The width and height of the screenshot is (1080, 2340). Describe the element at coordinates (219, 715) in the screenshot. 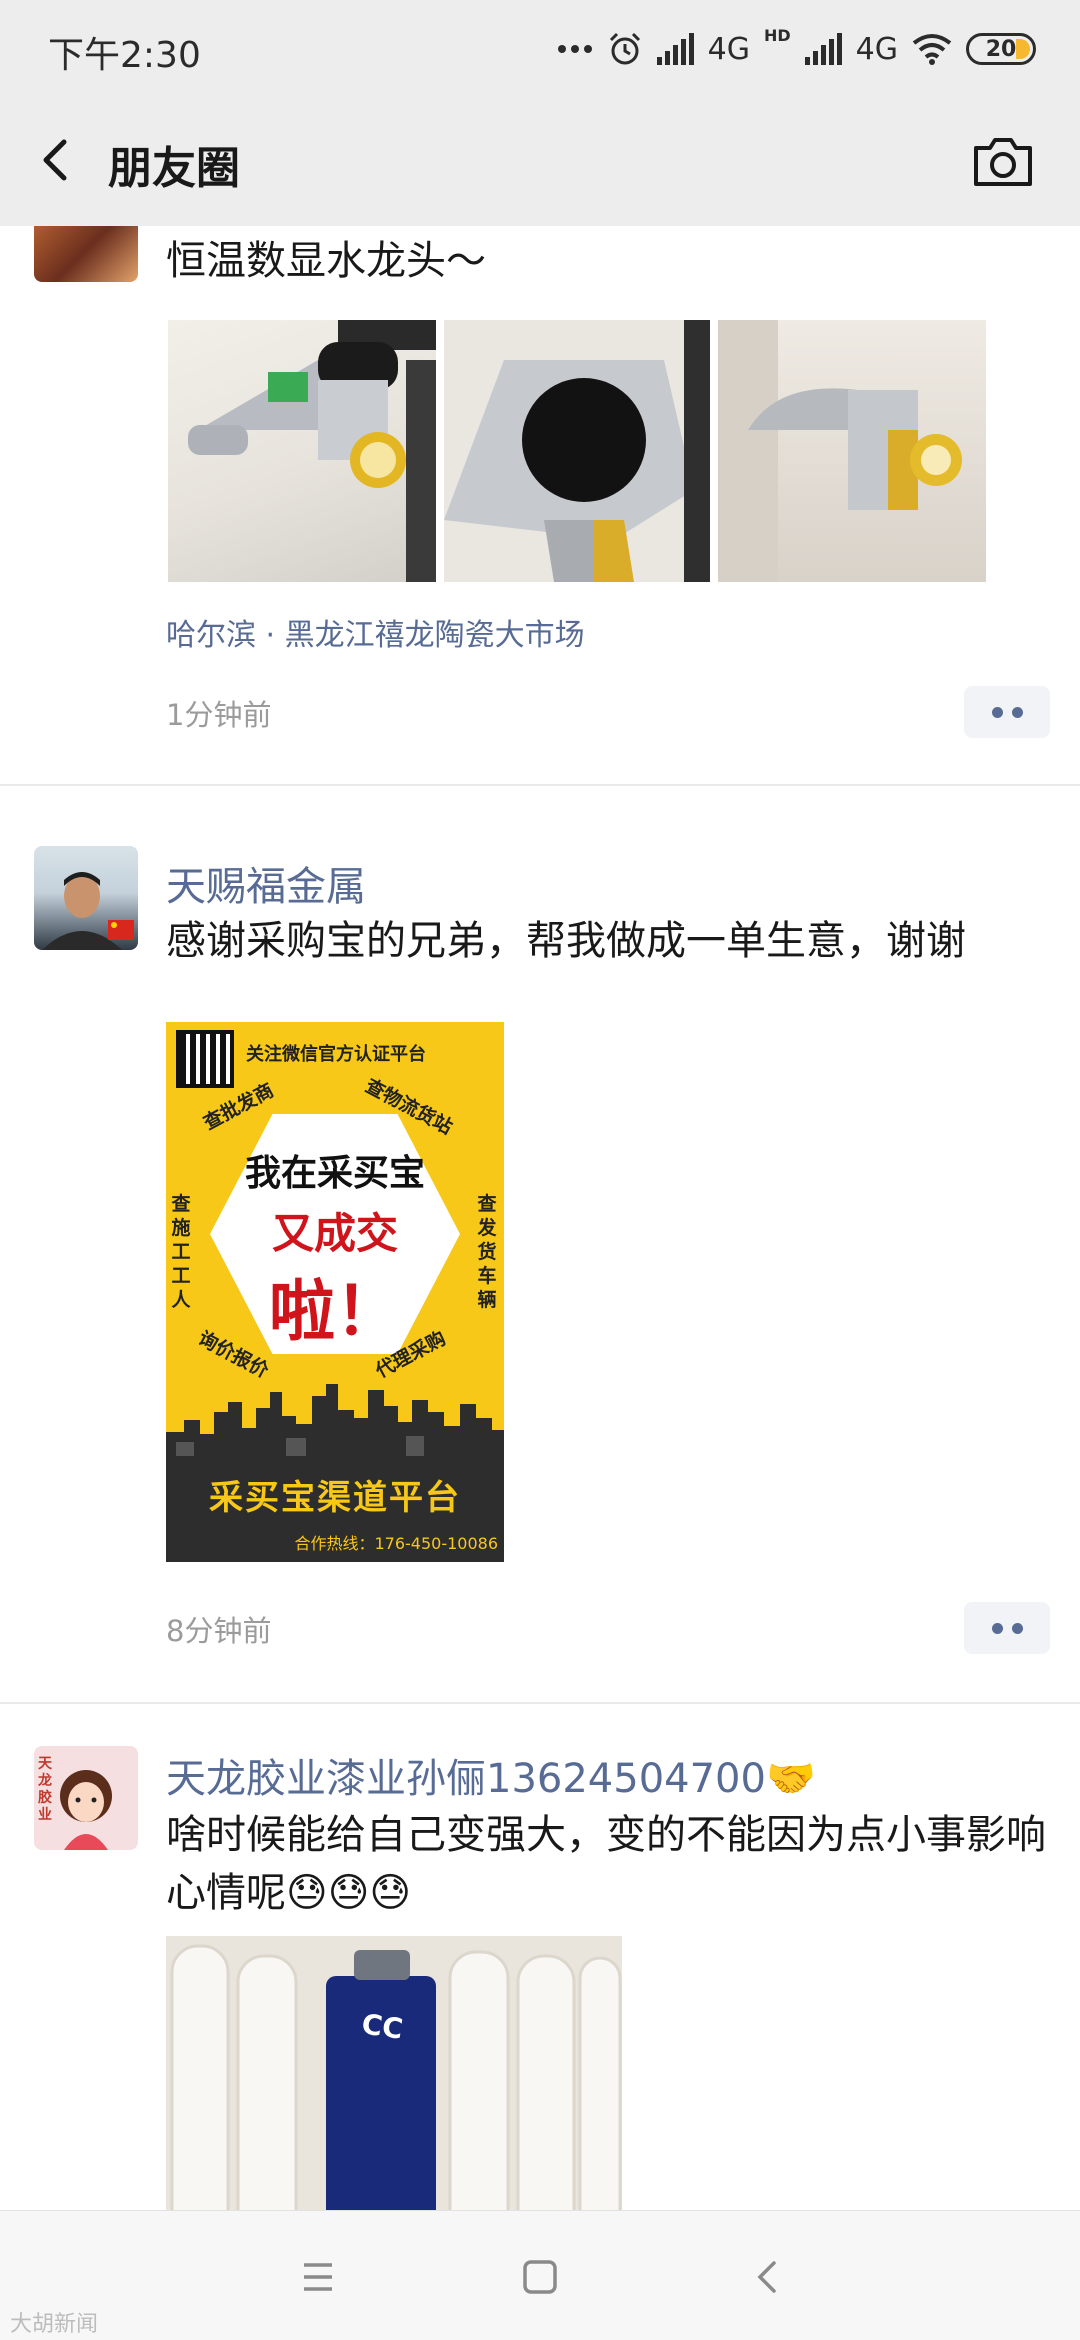

I see `post-time: 1分钟前` at that location.